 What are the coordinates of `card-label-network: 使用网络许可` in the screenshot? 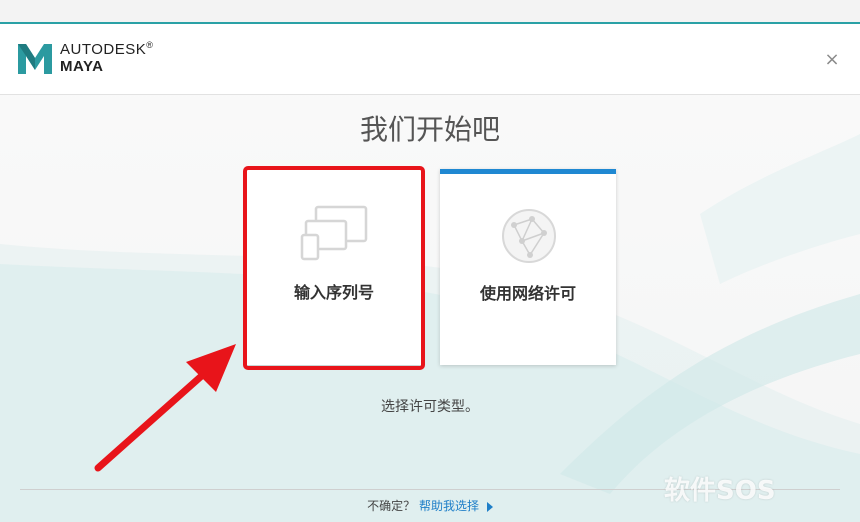 It's located at (527, 293).